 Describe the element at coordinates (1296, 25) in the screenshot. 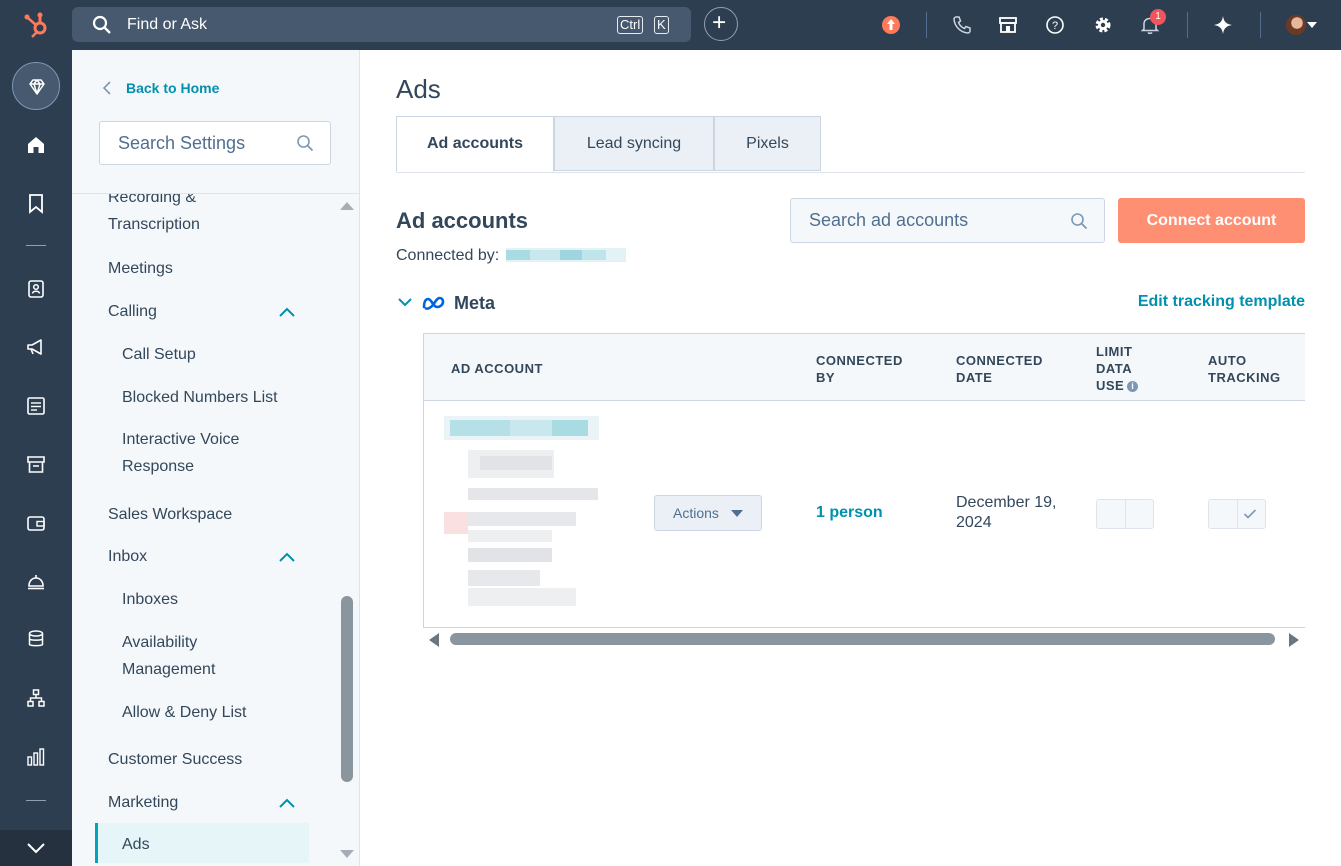

I see `avatar` at that location.